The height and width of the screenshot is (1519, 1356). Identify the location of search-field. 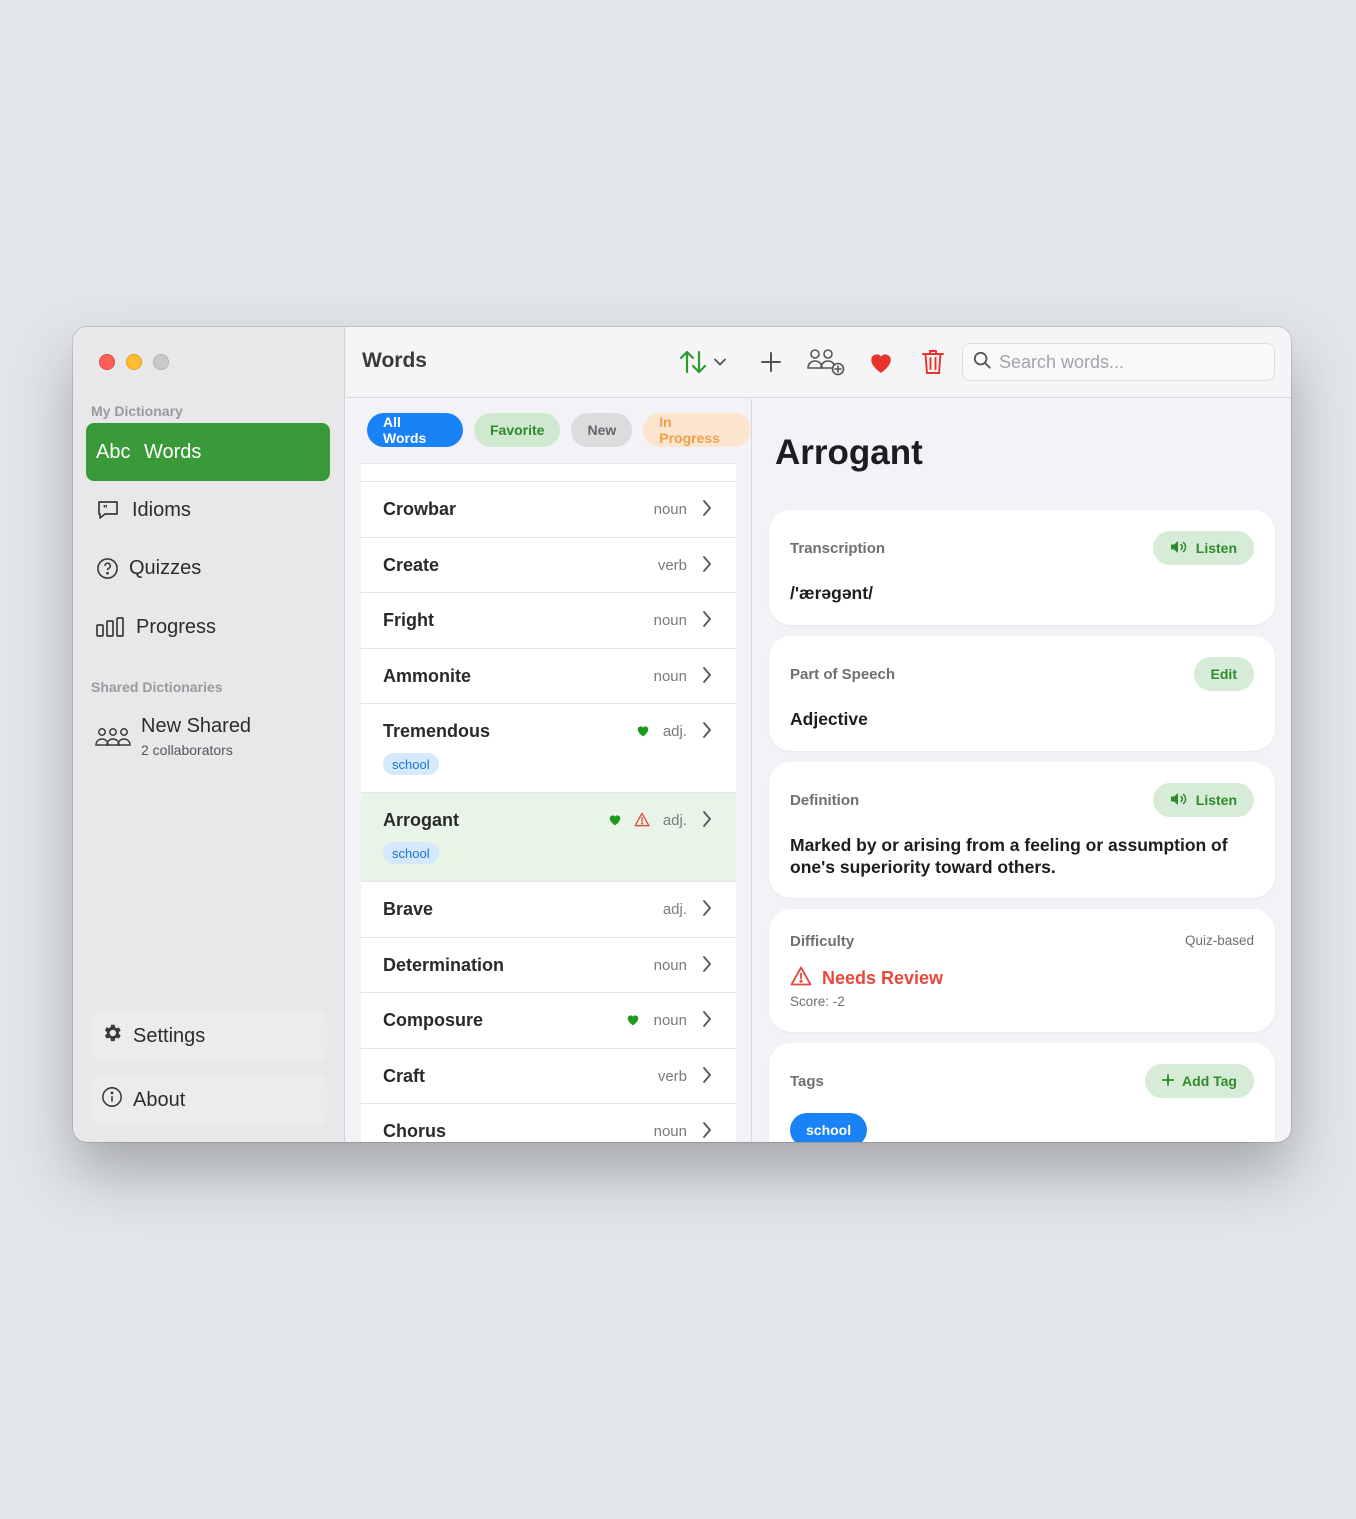
(1118, 362).